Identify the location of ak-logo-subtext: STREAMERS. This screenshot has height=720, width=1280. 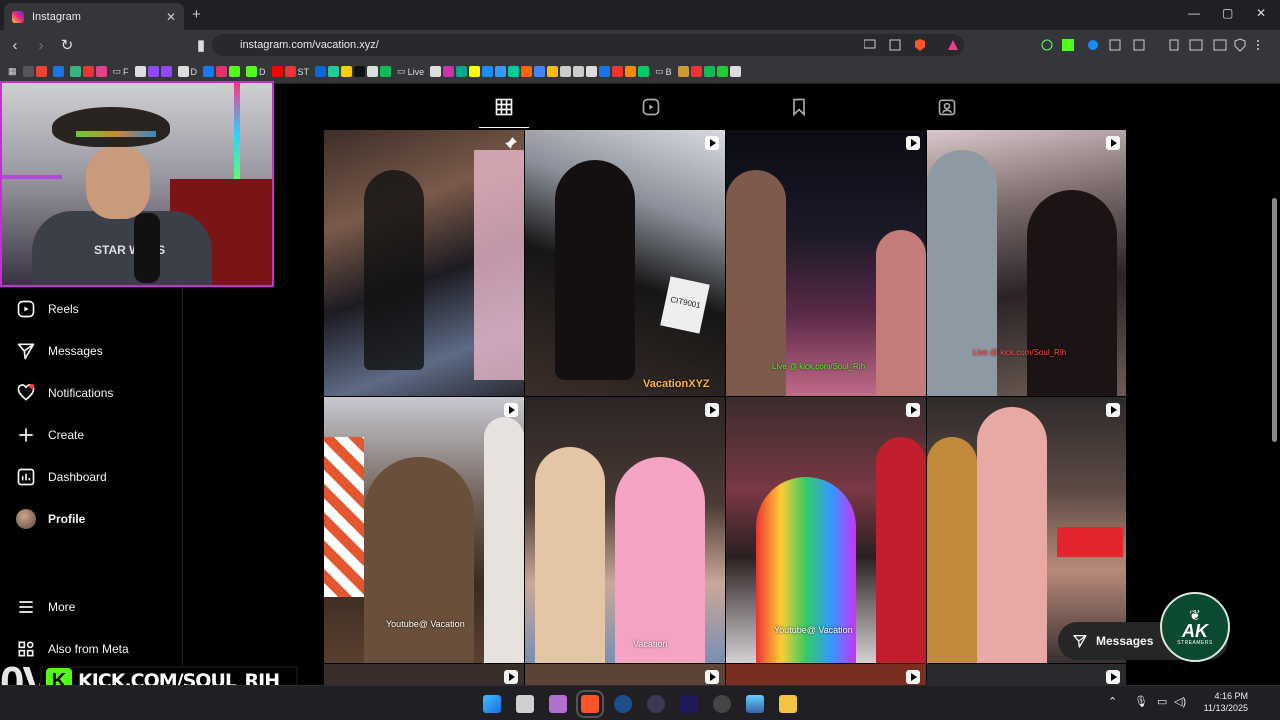
(1195, 643).